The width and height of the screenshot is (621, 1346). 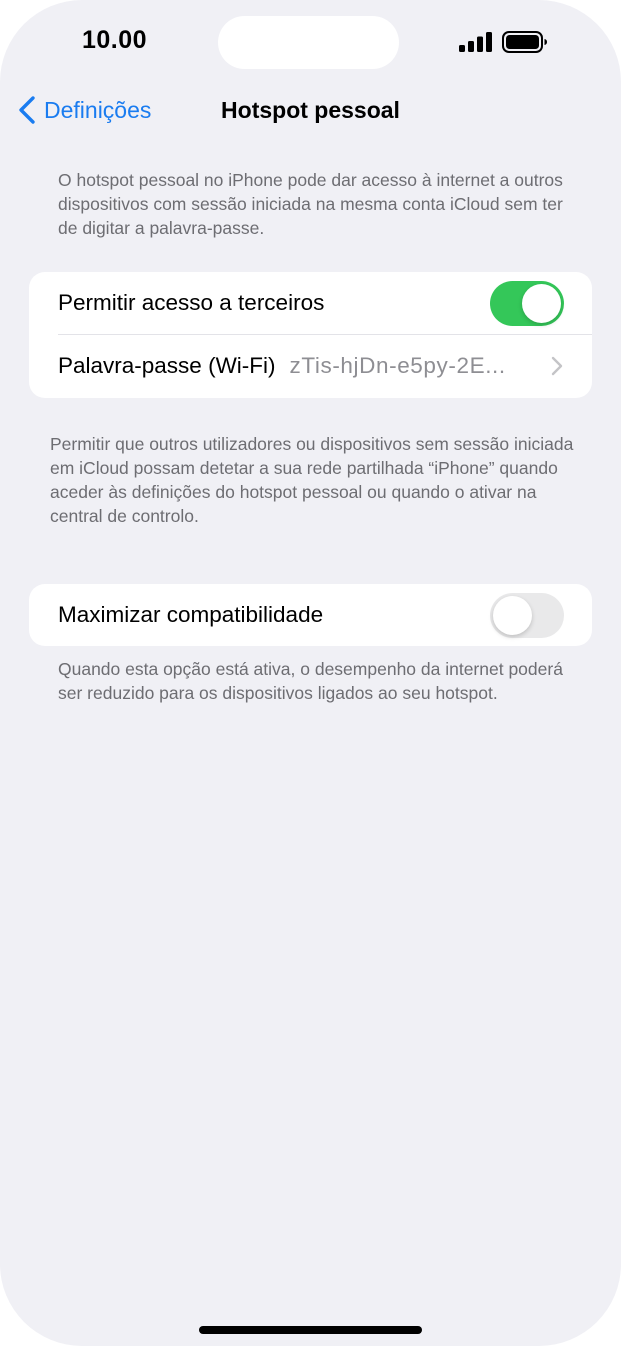 I want to click on home-indicator, so click(x=310, y=1330).